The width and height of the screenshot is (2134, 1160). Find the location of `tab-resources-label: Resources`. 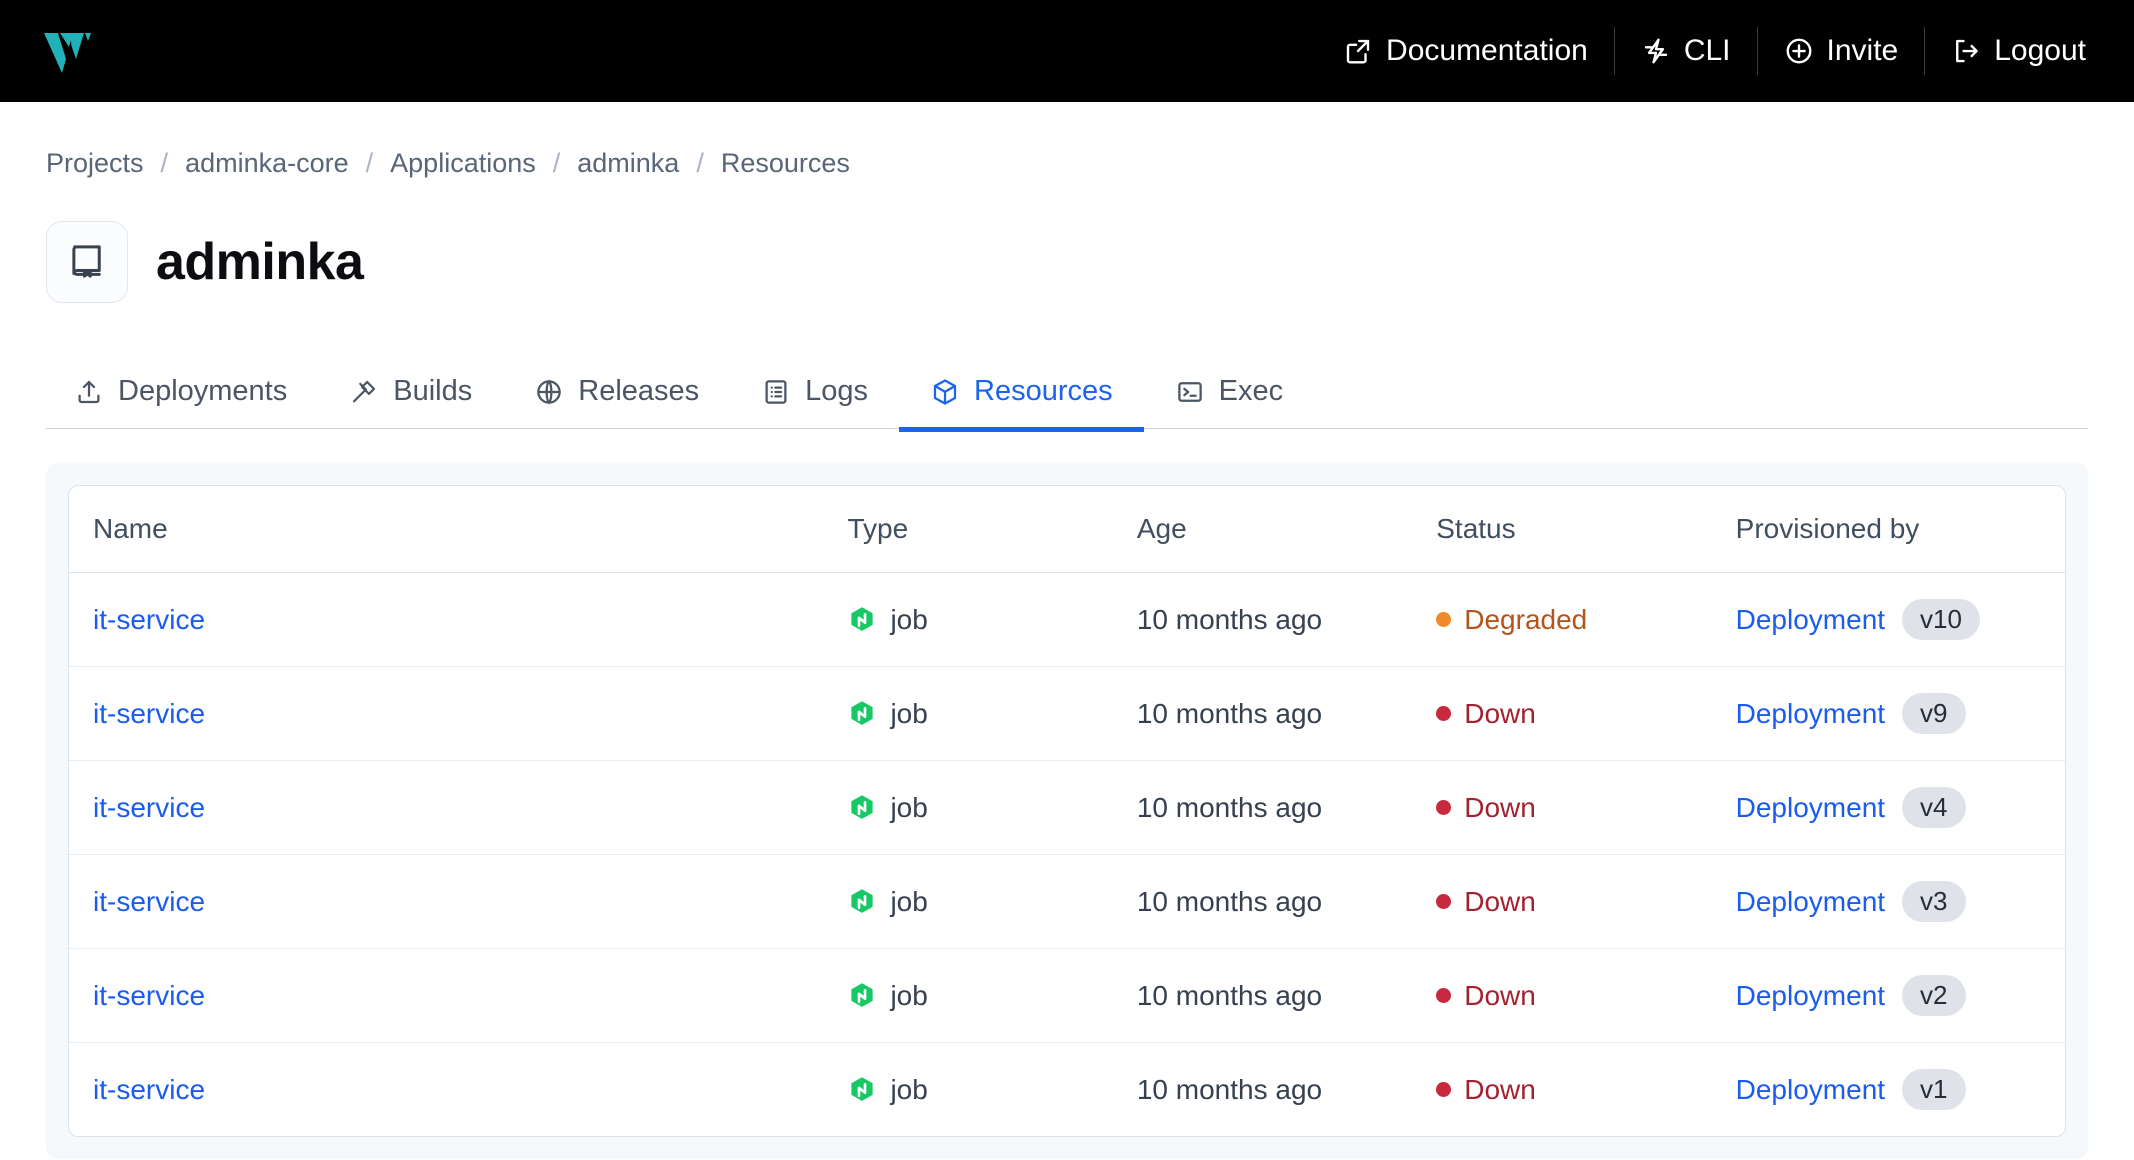

tab-resources-label: Resources is located at coordinates (1043, 391).